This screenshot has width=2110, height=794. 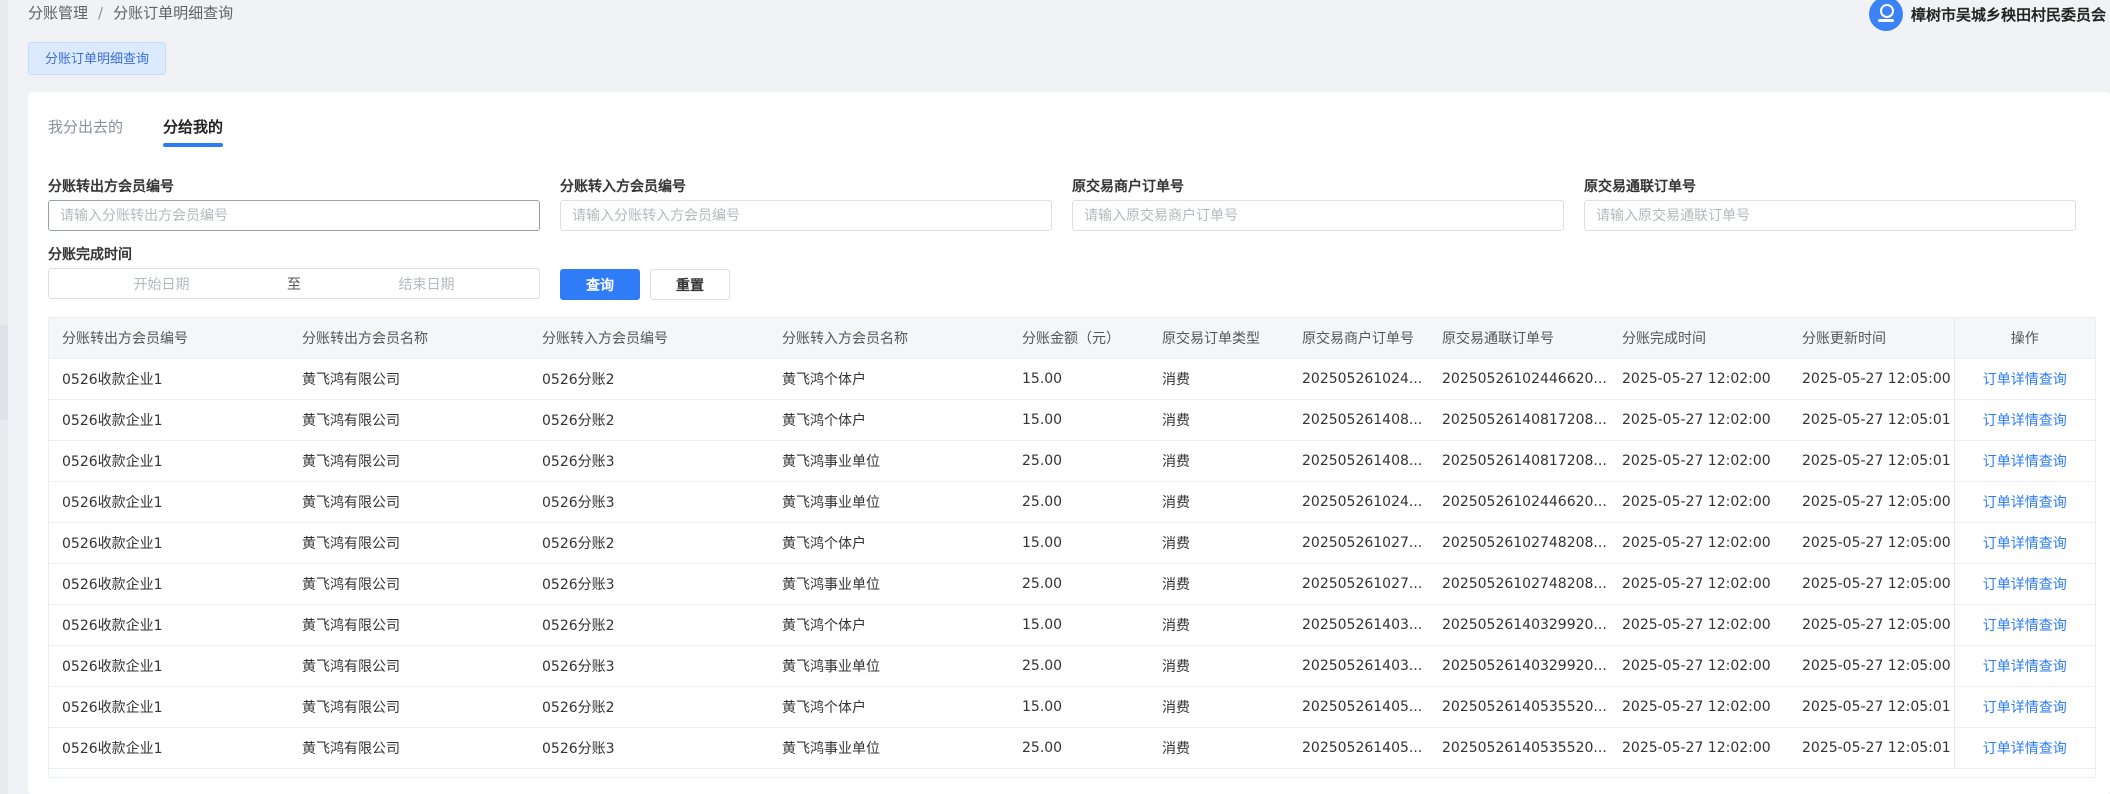 I want to click on top-bar: 分账管理 / 分账订单明细查询 樟树市吴城乡秧田村民委员会, so click(x=1059, y=15).